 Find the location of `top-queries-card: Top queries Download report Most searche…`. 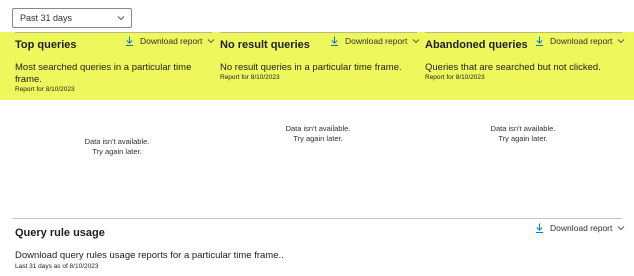

top-queries-card: Top queries Download report Most searche… is located at coordinates (115, 66).